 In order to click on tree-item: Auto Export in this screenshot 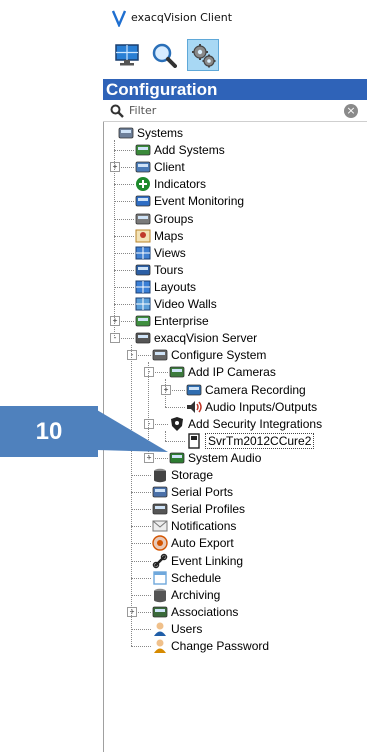, I will do `click(193, 543)`.